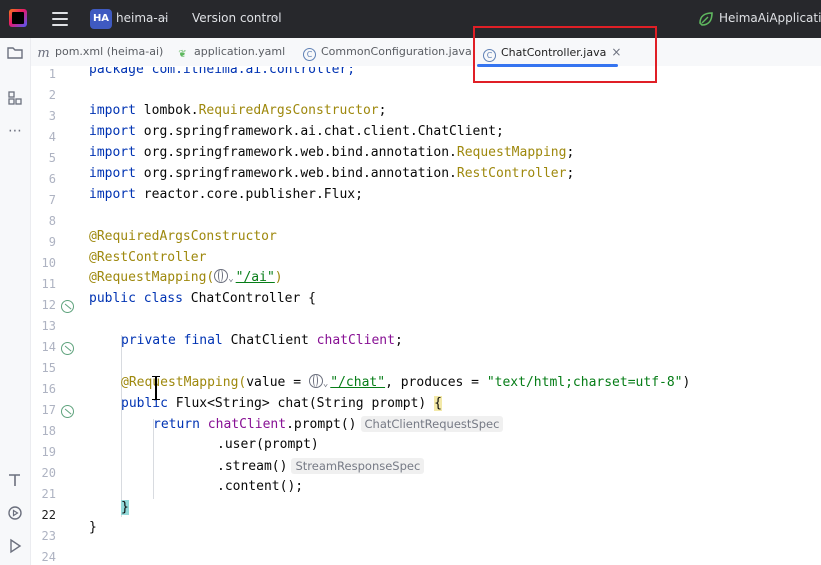 The width and height of the screenshot is (821, 565). Describe the element at coordinates (183, 236) in the screenshot. I see `code-line: @RequiredArgsConstructor` at that location.